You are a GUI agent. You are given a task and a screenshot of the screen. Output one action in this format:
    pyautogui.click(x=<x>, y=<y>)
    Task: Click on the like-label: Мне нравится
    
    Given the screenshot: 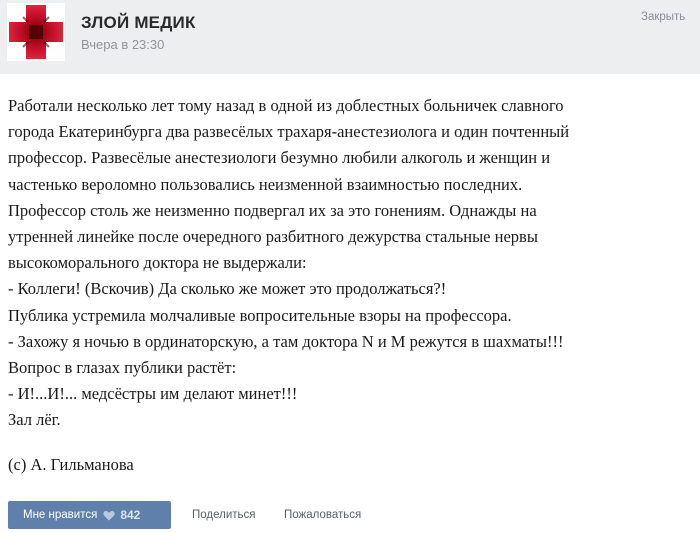 What is the action you would take?
    pyautogui.click(x=60, y=515)
    